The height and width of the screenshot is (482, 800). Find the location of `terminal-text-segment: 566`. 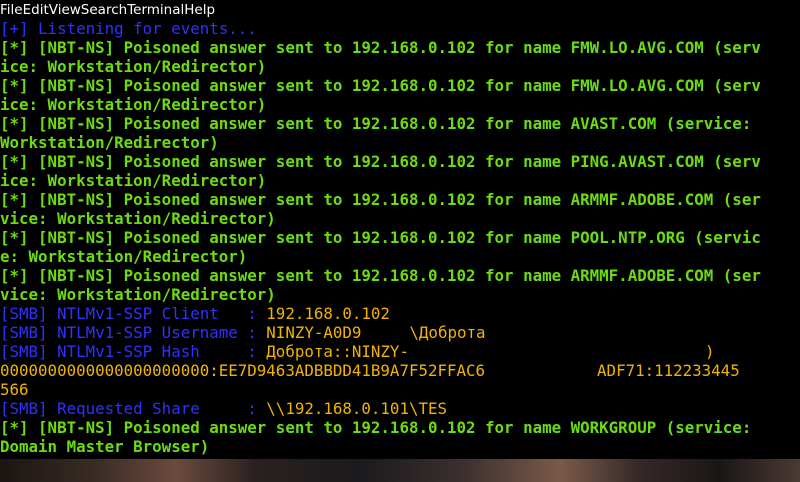

terminal-text-segment: 566 is located at coordinates (14, 389).